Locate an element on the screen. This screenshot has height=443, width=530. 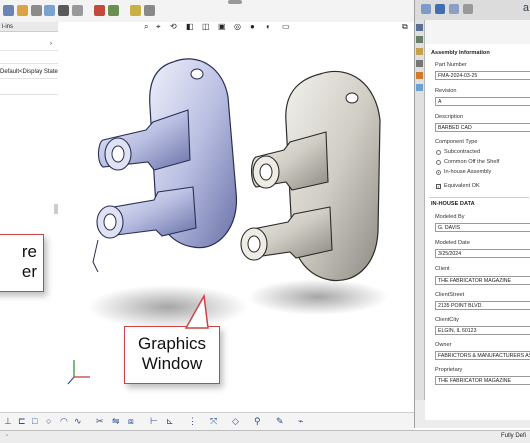
quick-snaps-icon: ⌁ is located at coordinates (300, 421).